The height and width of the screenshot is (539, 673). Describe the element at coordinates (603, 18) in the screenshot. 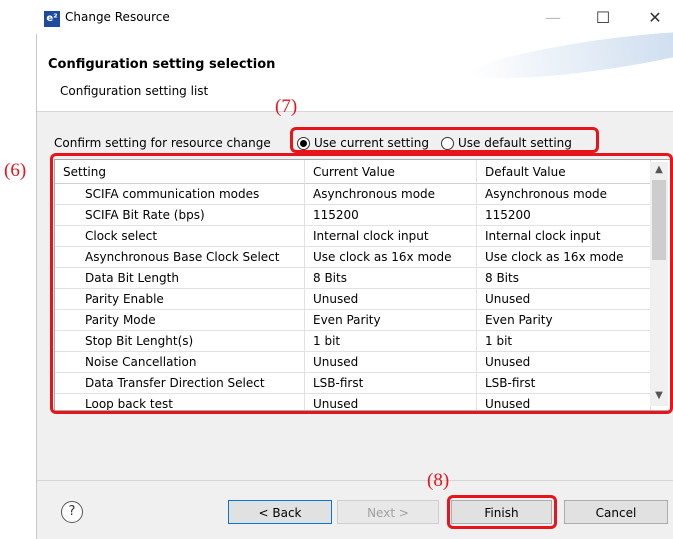

I see `maximize-icon: ☐` at that location.